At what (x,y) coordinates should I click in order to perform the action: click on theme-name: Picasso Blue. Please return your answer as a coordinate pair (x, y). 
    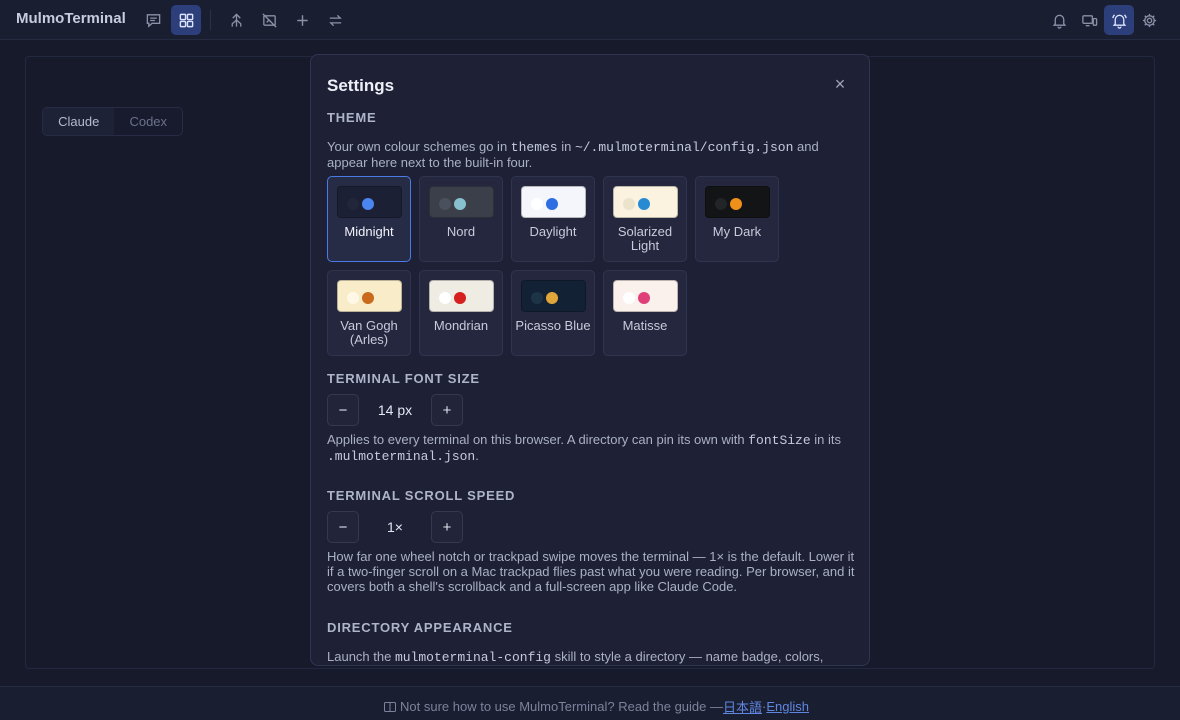
    Looking at the image, I should click on (553, 325).